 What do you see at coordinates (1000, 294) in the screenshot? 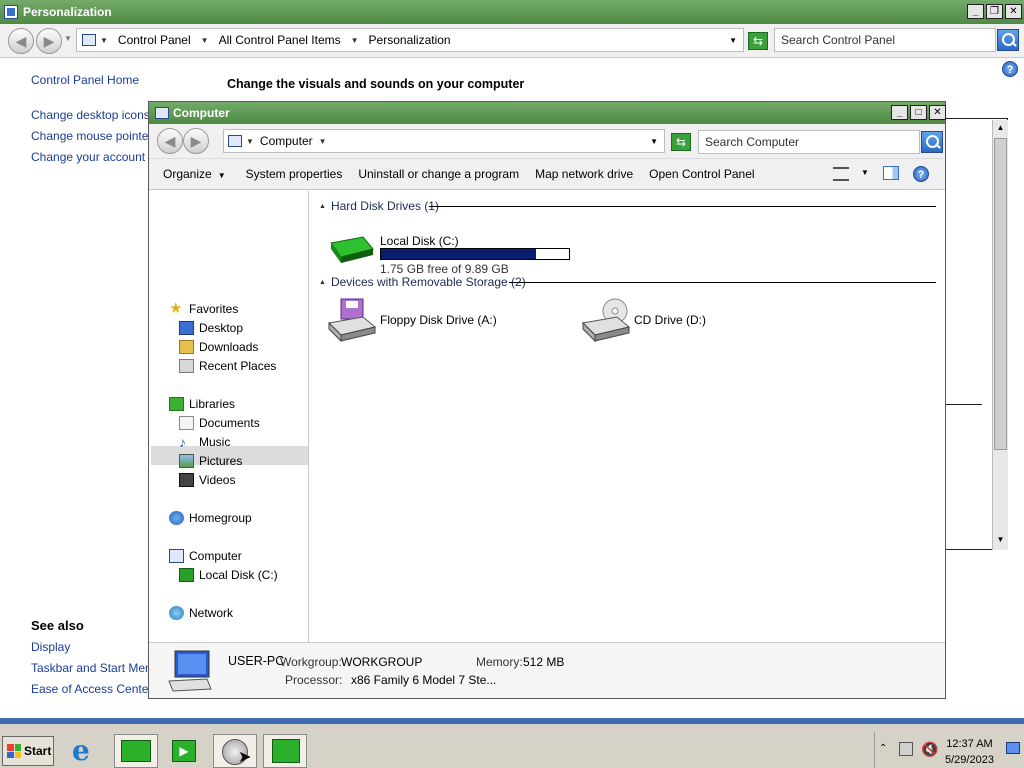
I see `scroll-thumb` at bounding box center [1000, 294].